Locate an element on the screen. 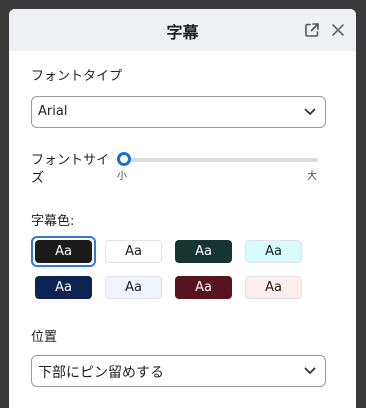 This screenshot has width=366, height=408. font-size-slider-thumb is located at coordinates (124, 159).